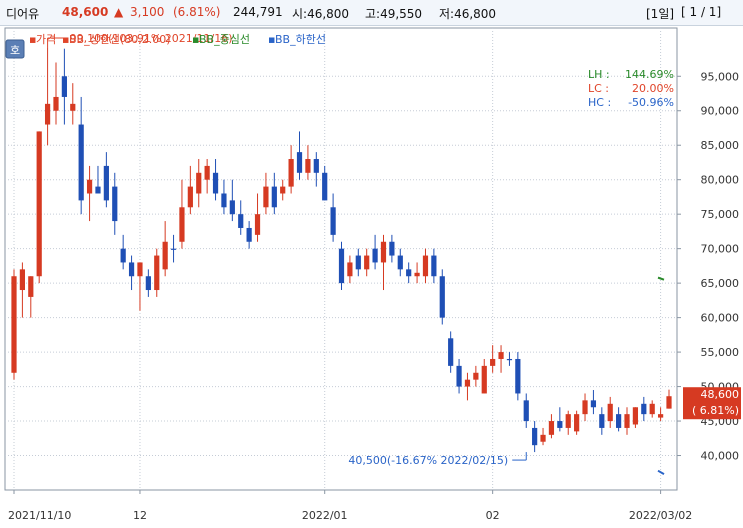 Image resolution: width=743 pixels, height=528 pixels. Describe the element at coordinates (720, 76) in the screenshot. I see `y-tick-label: 95,000` at that location.